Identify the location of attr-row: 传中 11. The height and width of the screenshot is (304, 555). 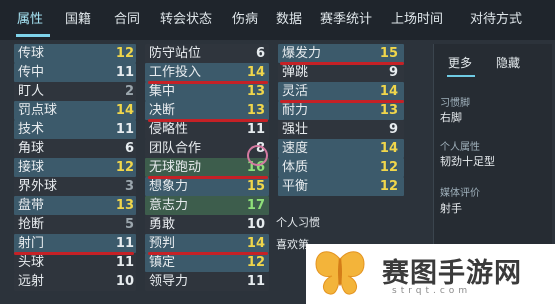
(76, 72).